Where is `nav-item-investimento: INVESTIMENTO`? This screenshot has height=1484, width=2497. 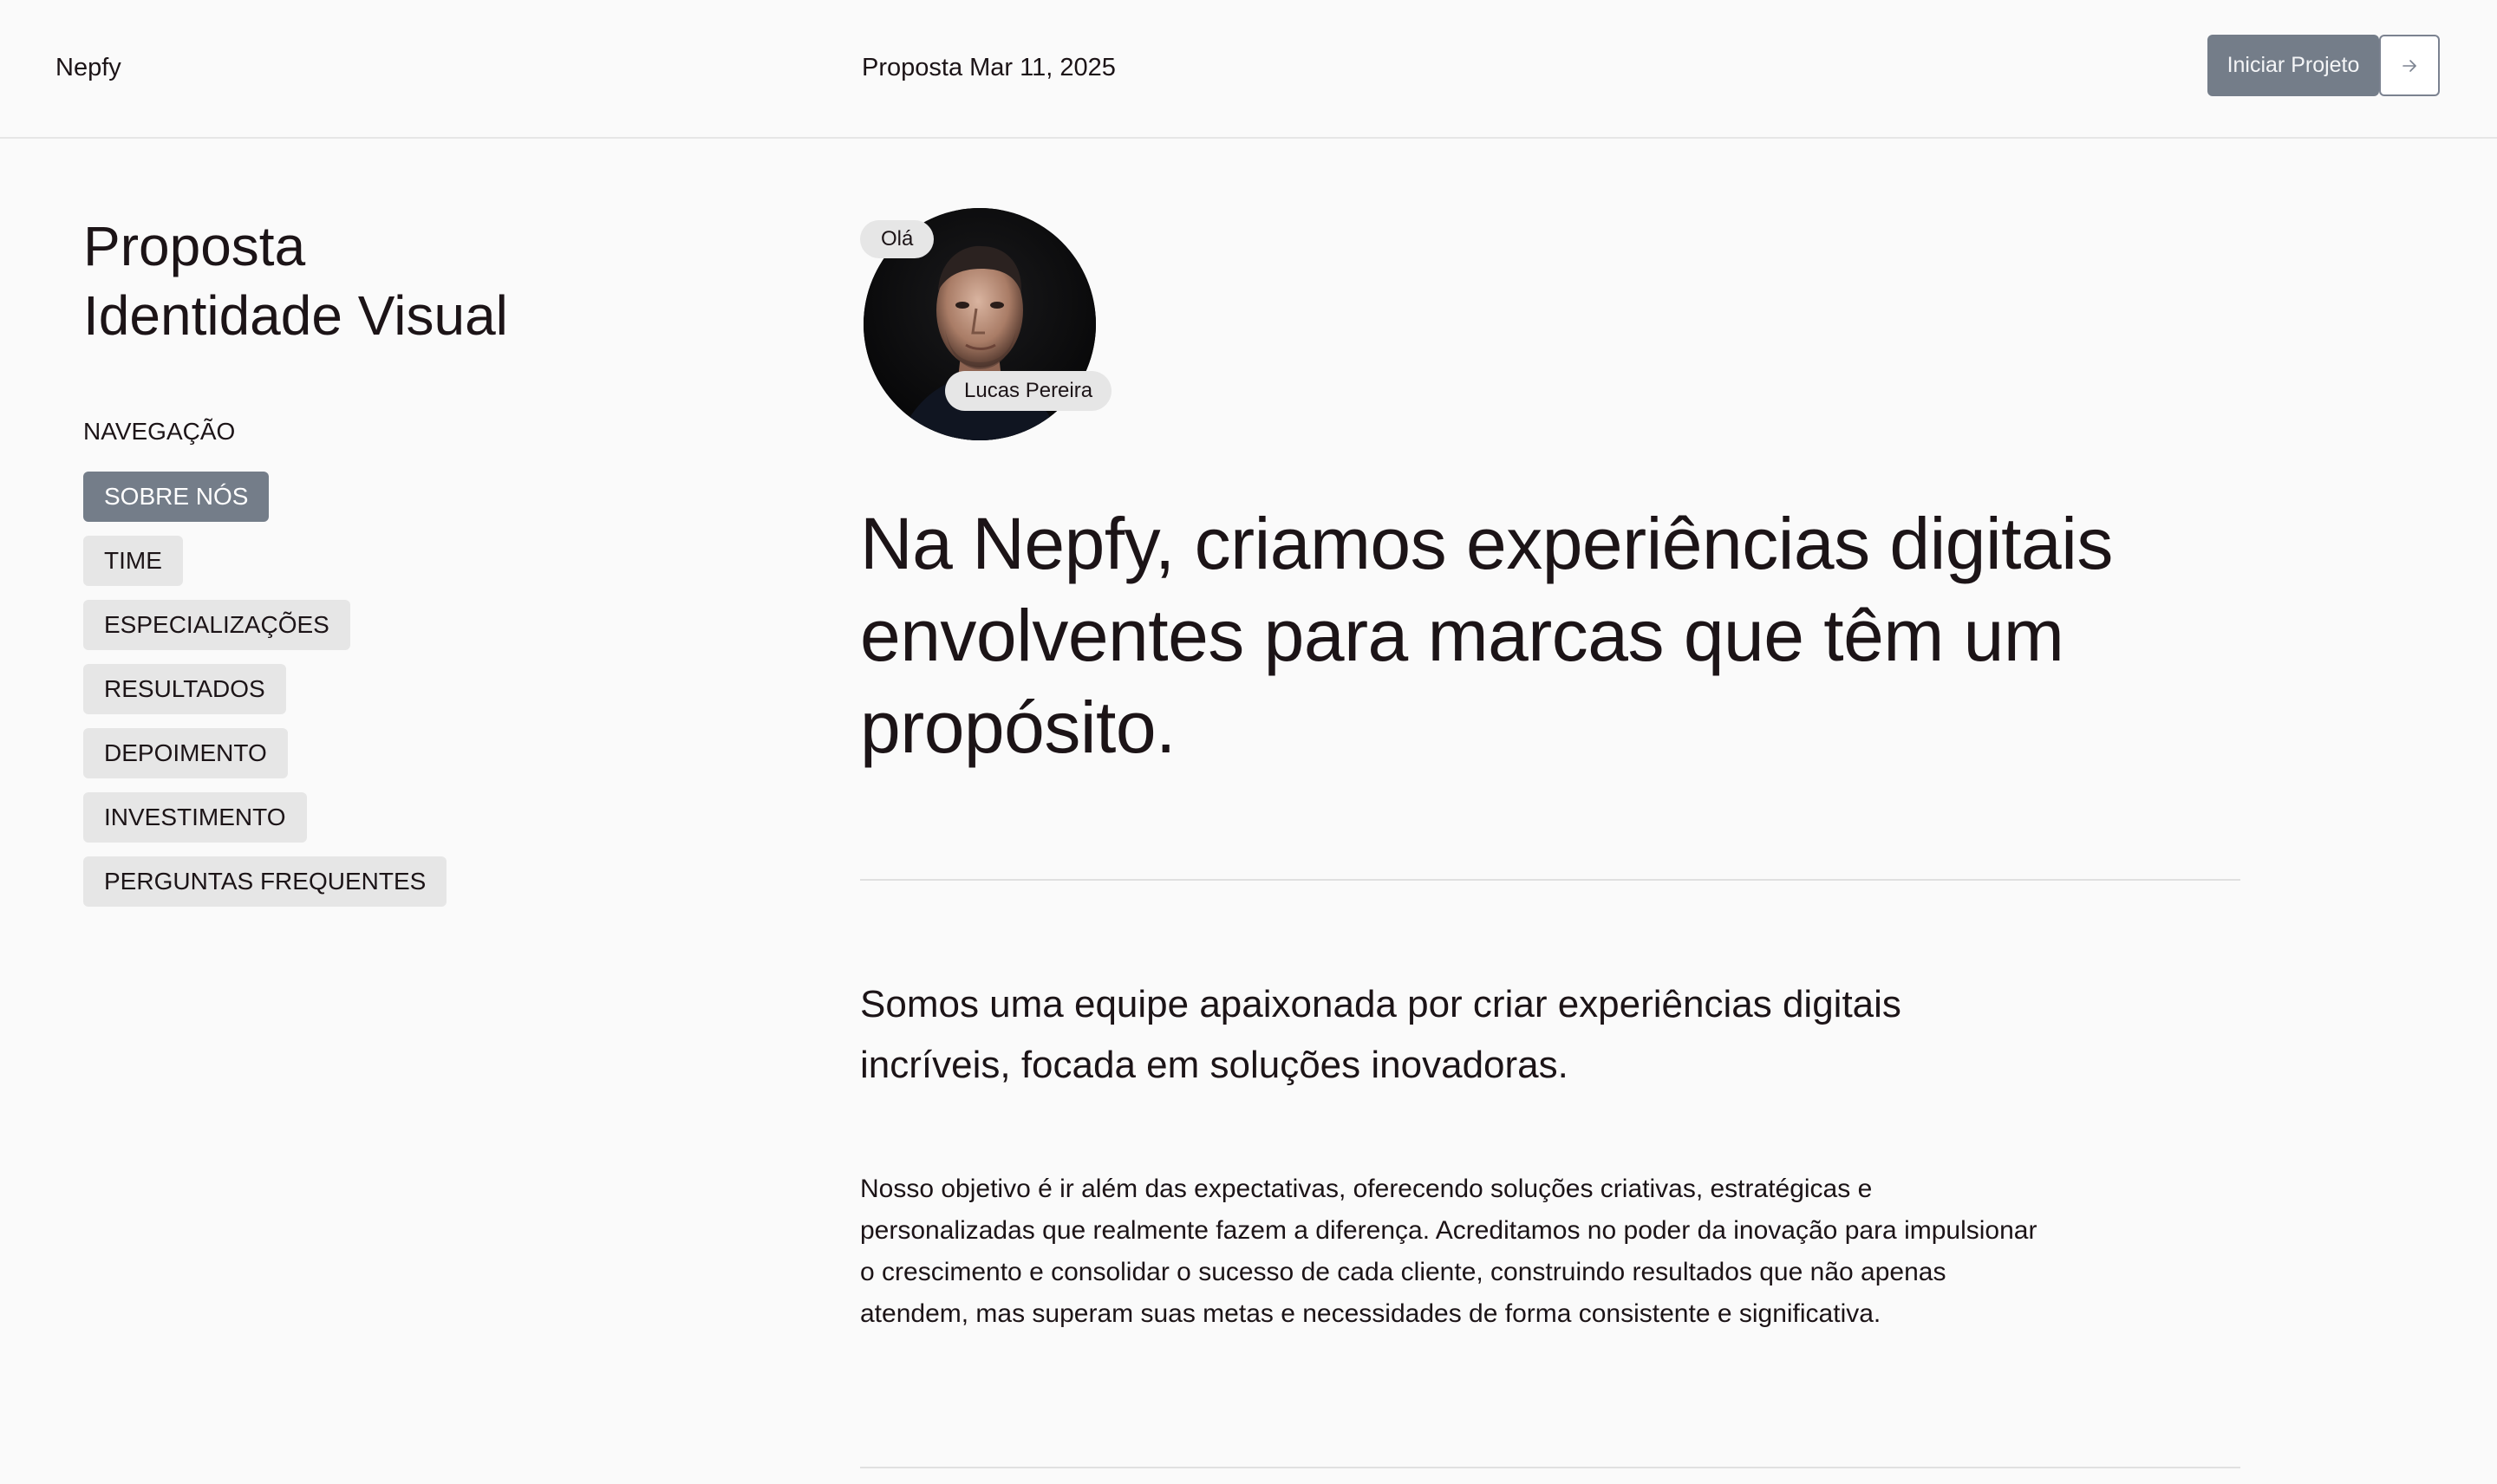
nav-item-investimento: INVESTIMENTO is located at coordinates (195, 817).